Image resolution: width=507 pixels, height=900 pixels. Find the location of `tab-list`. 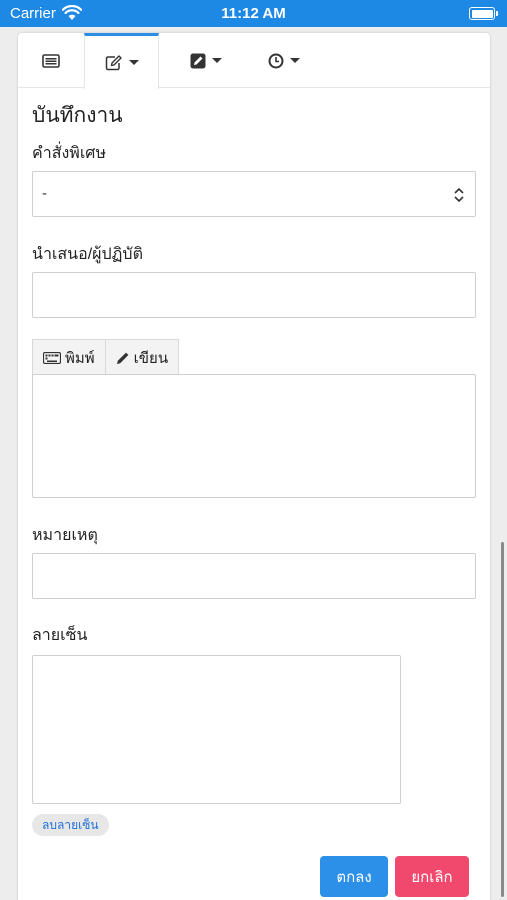

tab-list is located at coordinates (51, 60).